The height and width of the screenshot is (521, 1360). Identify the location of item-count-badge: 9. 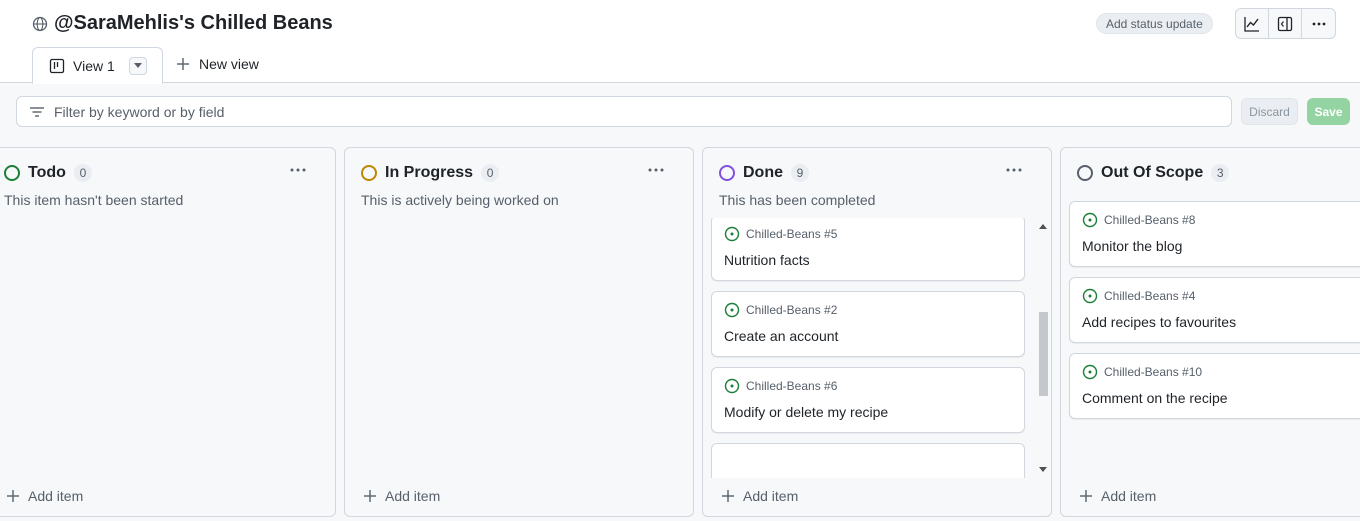
(800, 173).